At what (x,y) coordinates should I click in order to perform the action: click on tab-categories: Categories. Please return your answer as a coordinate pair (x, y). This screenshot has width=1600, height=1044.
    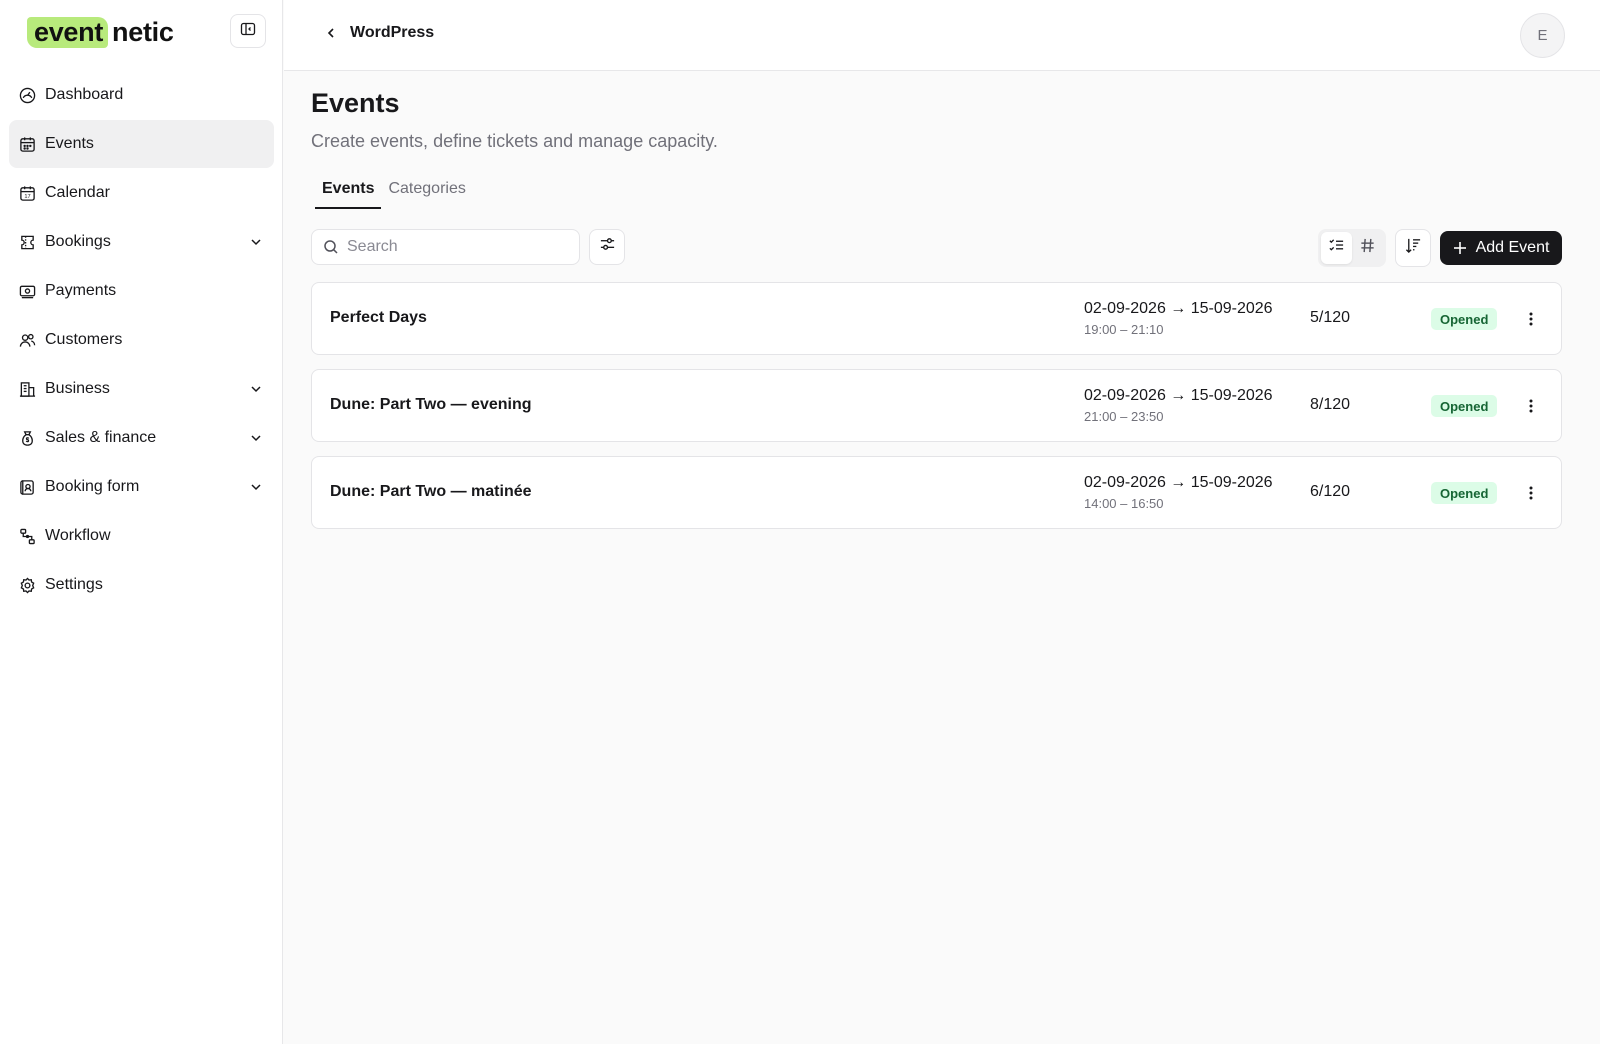
    Looking at the image, I should click on (426, 193).